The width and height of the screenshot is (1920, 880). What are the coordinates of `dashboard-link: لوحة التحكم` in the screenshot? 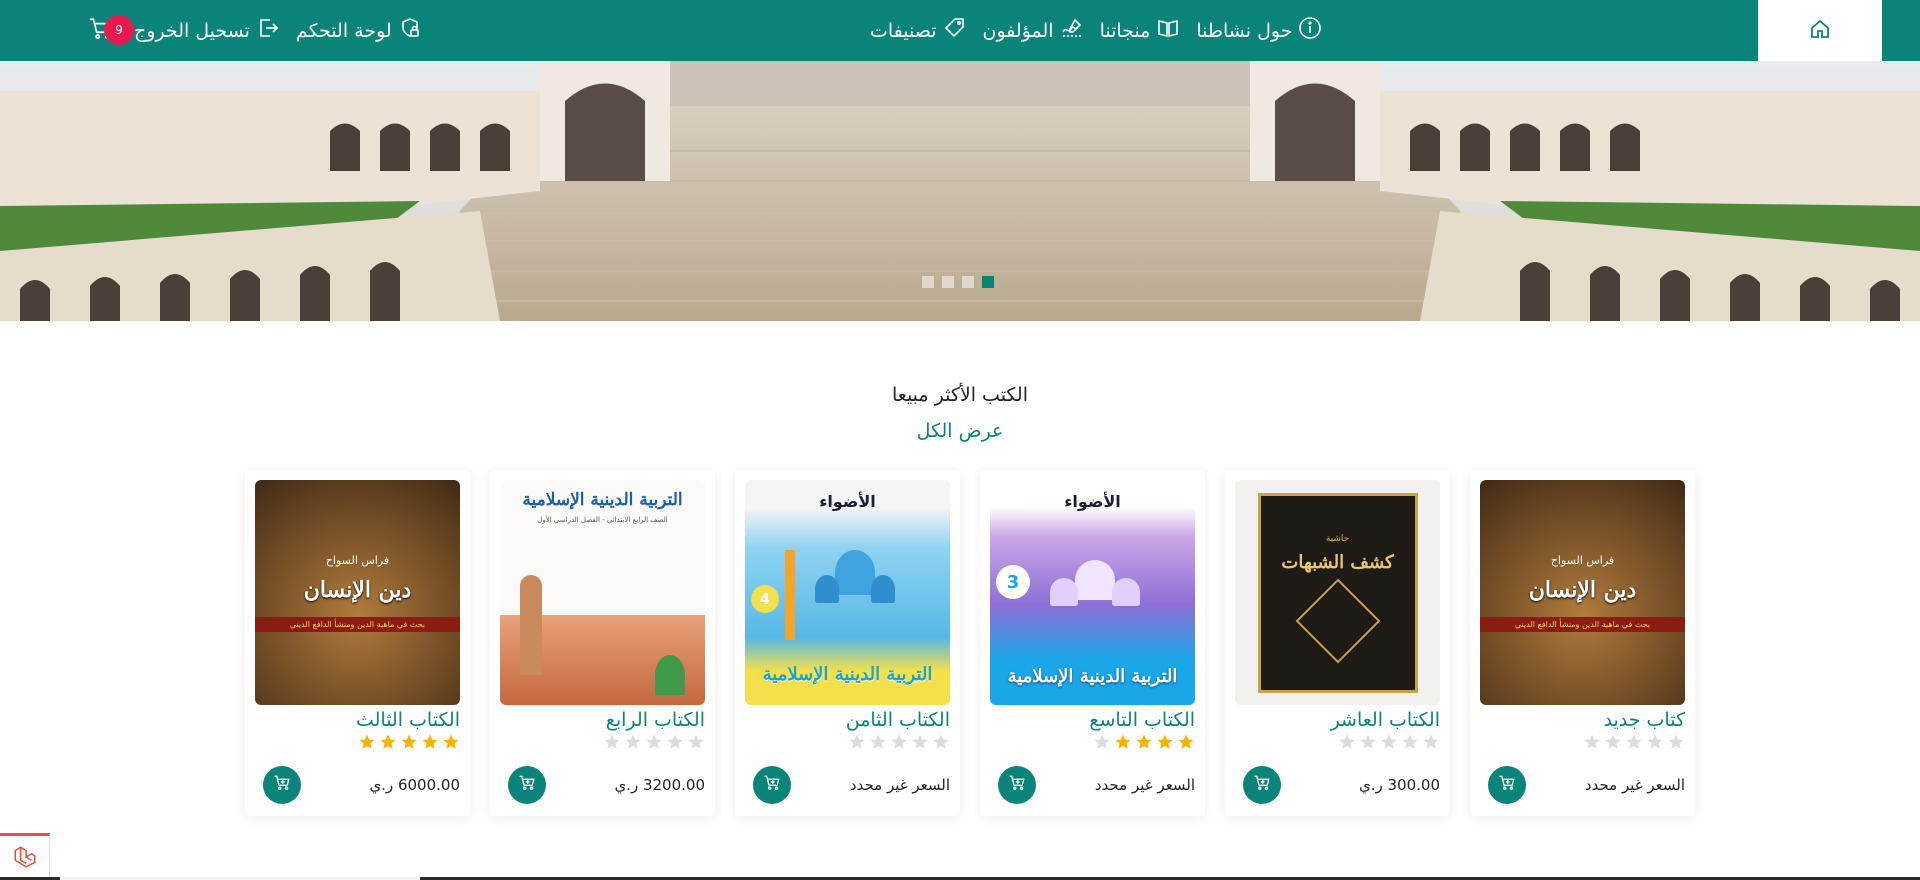 It's located at (359, 30).